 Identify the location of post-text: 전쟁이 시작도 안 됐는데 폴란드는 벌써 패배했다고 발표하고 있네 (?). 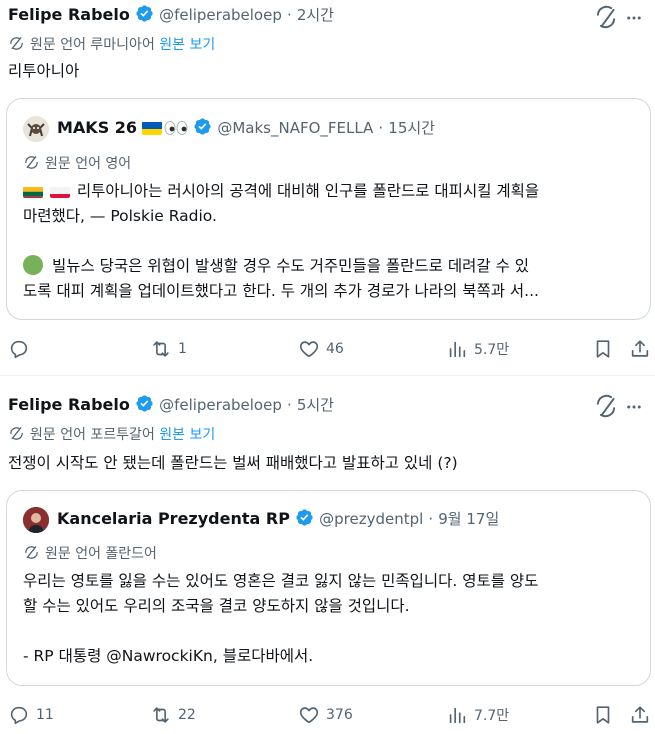
(233, 463).